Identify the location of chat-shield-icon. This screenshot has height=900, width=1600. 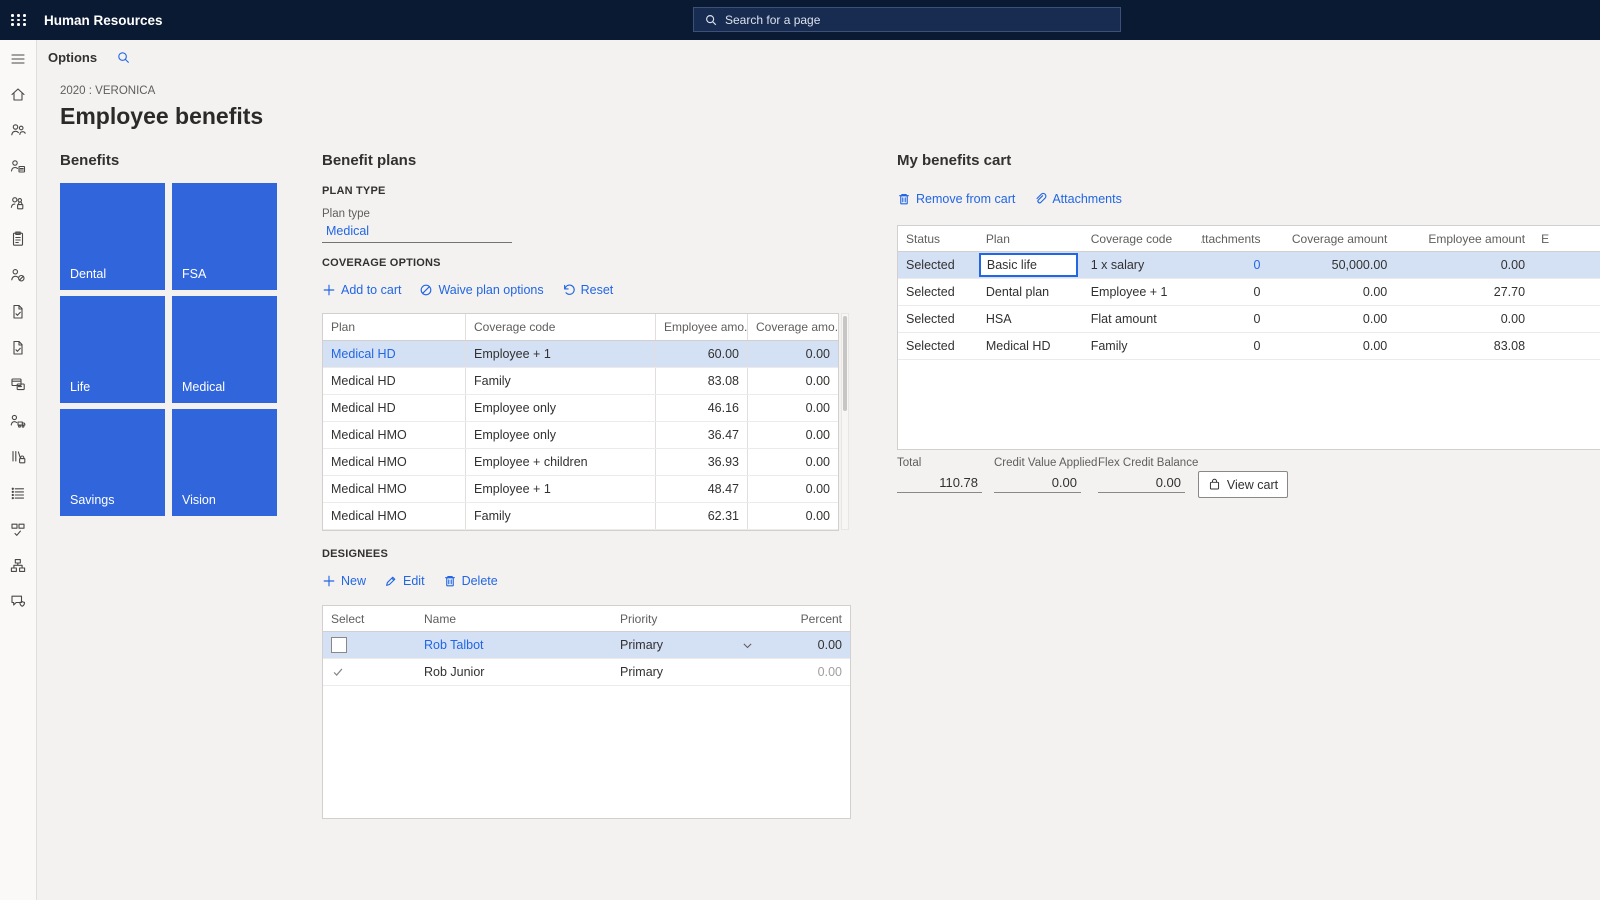
(19, 603).